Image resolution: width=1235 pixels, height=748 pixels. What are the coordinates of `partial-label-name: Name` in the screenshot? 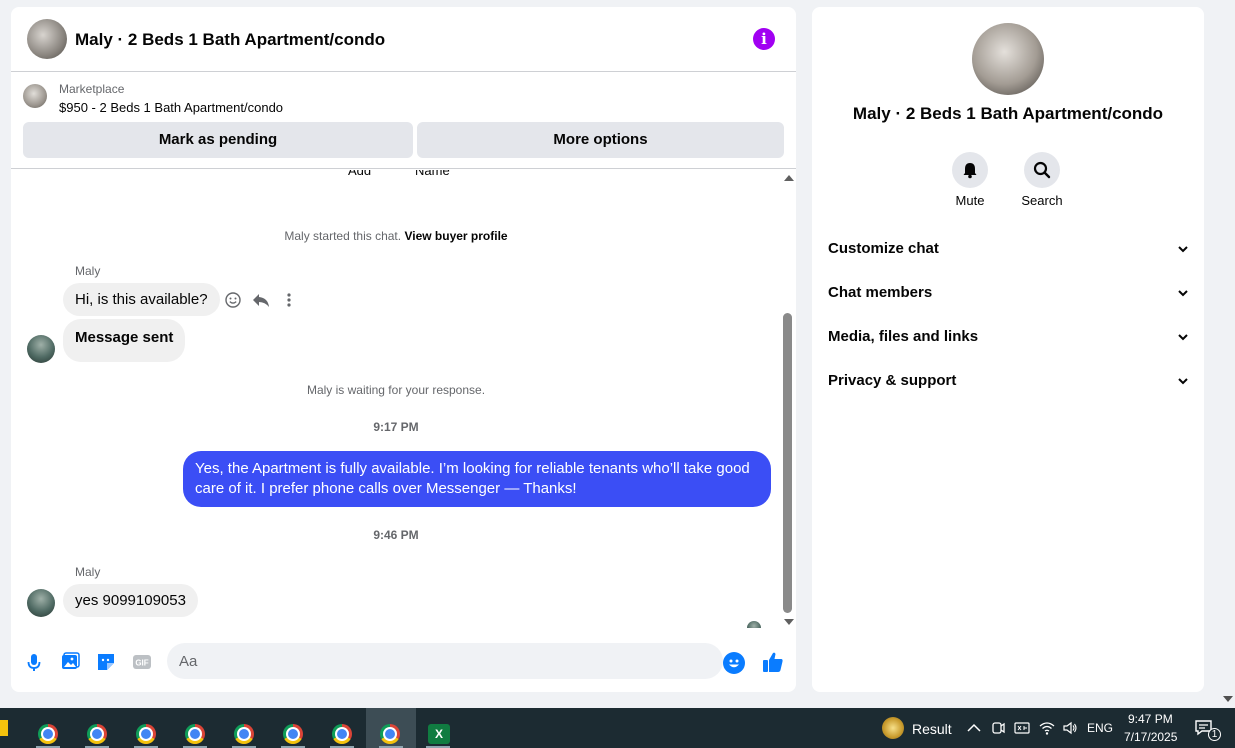 It's located at (432, 174).